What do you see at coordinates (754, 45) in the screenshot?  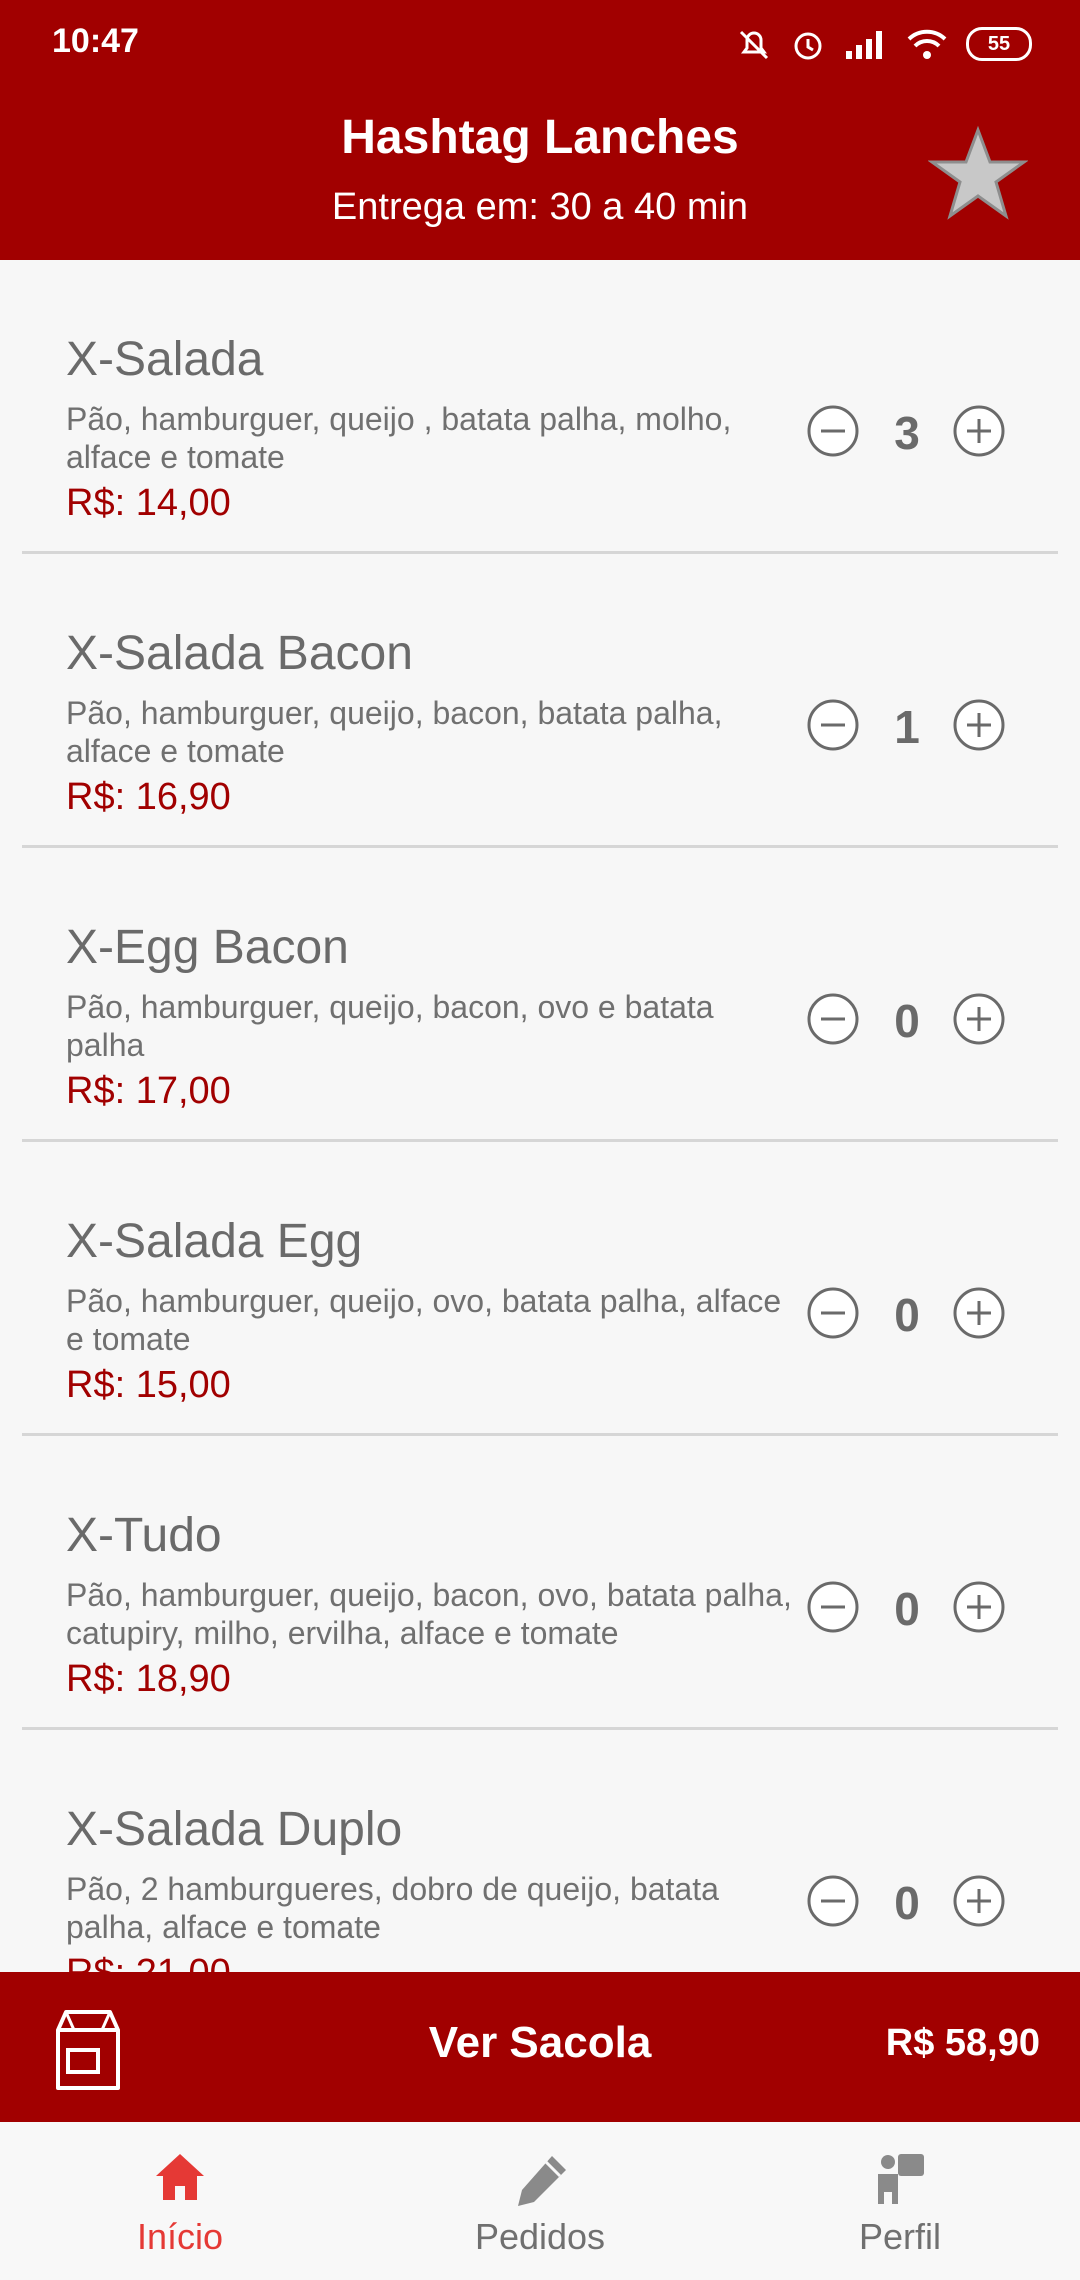 I see `bell-muted-icon` at bounding box center [754, 45].